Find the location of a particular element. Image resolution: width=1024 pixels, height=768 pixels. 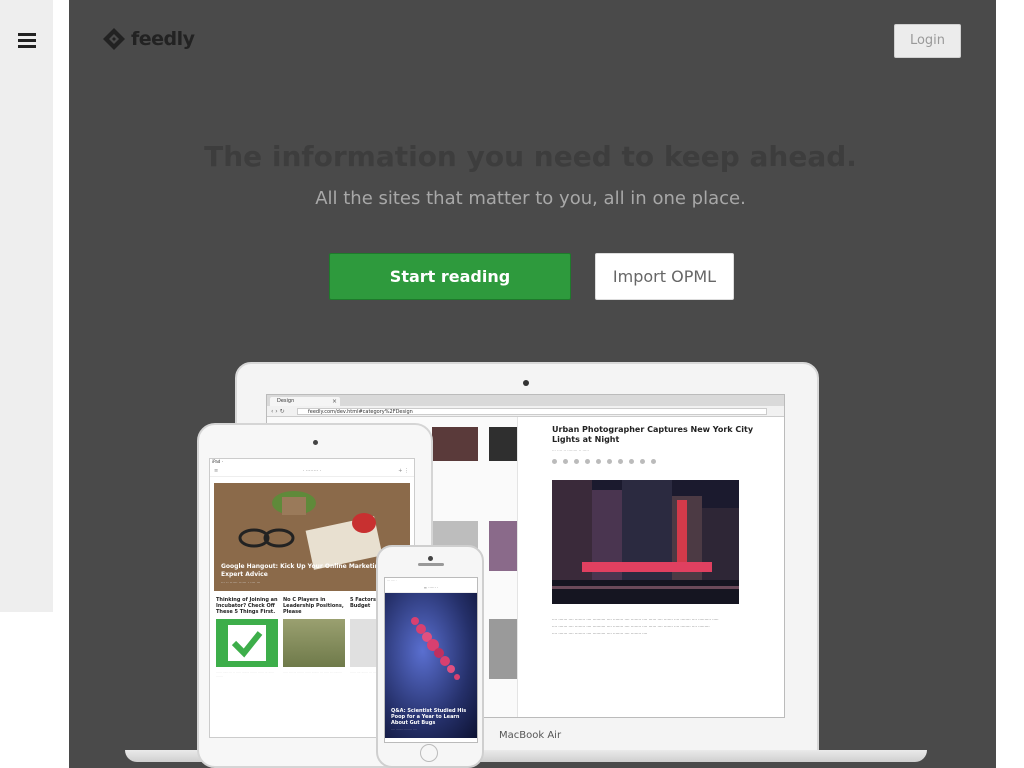

check-graphic is located at coordinates (247, 643).